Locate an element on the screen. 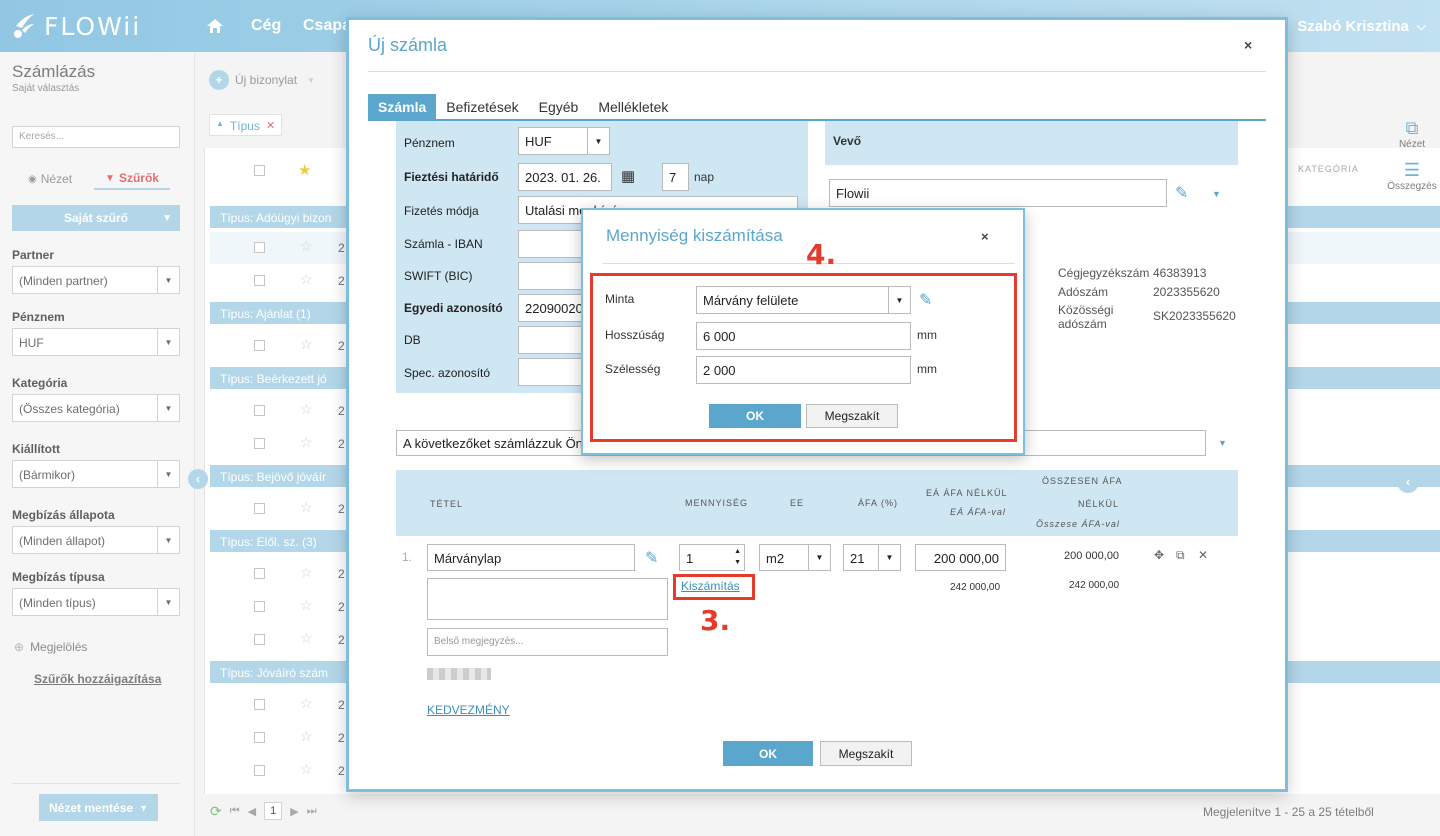  buyer-input: Flowii is located at coordinates (998, 193).